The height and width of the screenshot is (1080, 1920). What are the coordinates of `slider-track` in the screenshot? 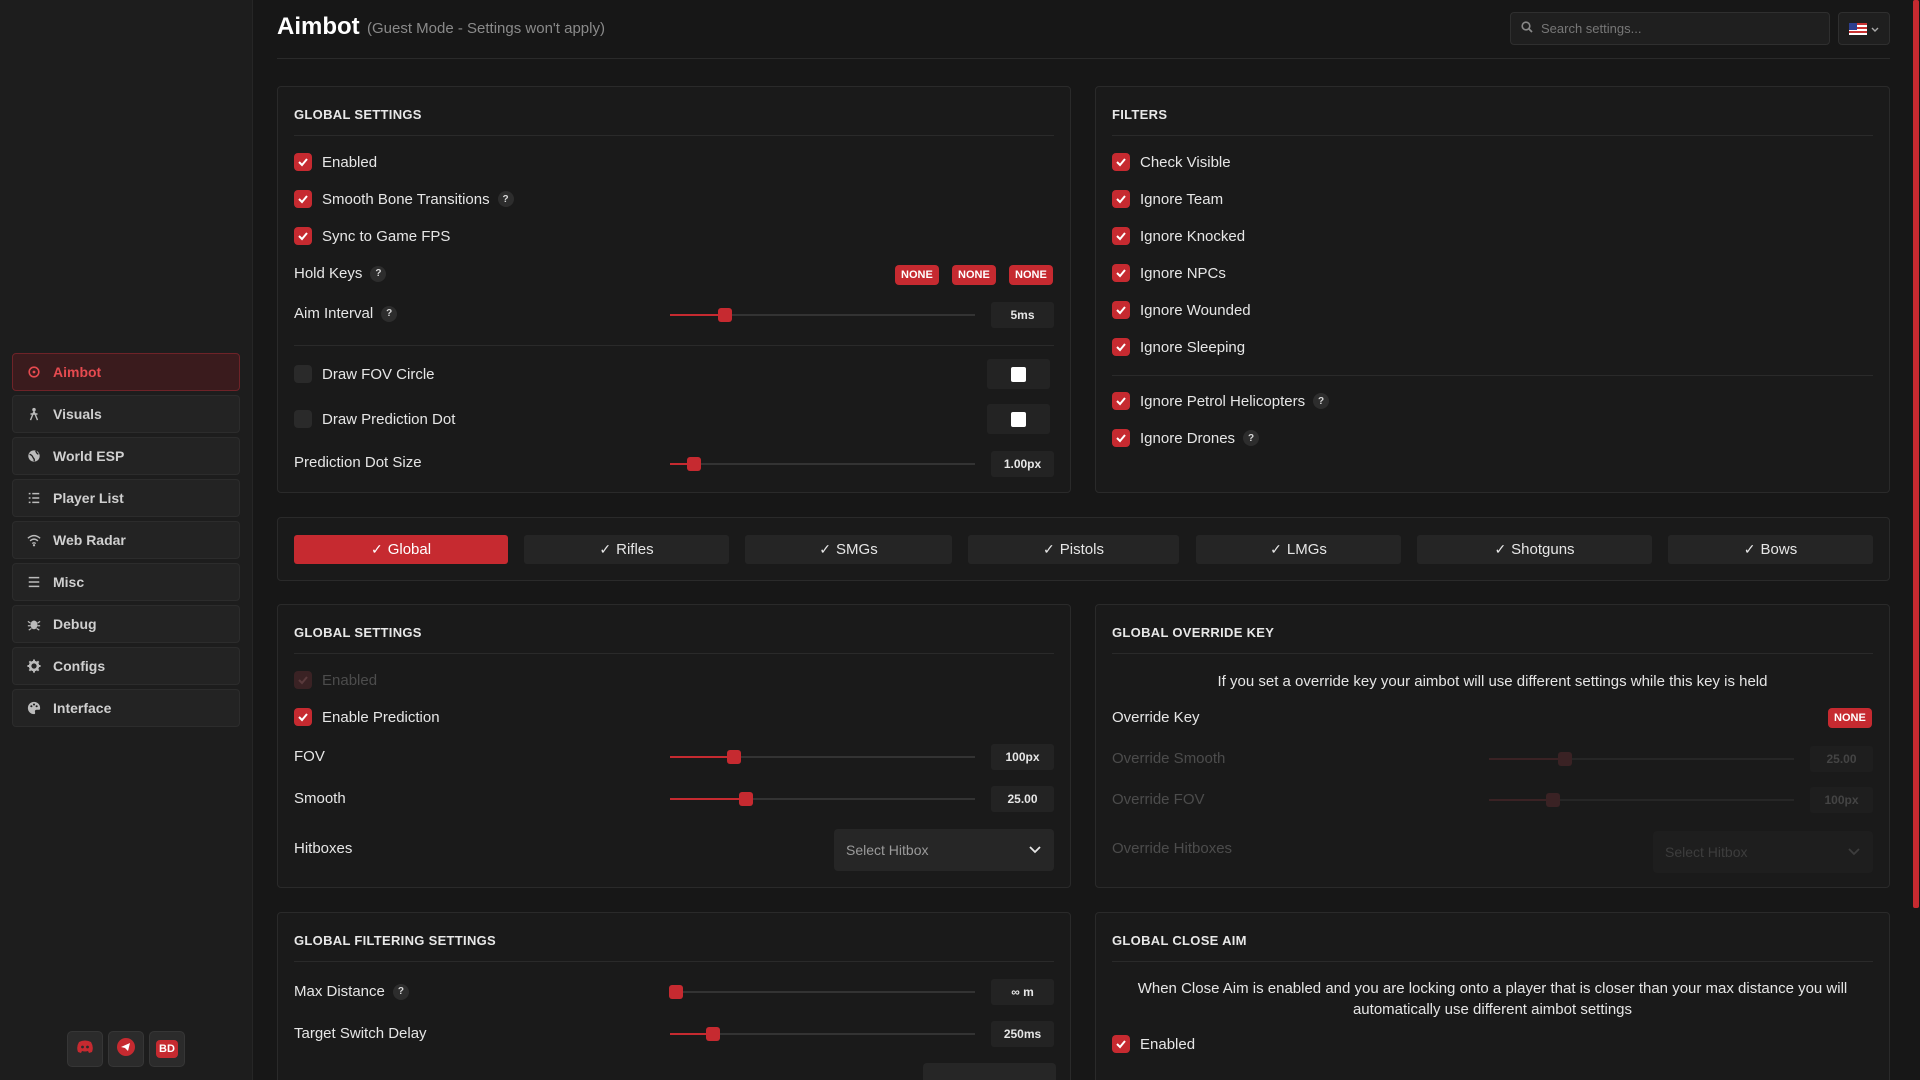 It's located at (822, 992).